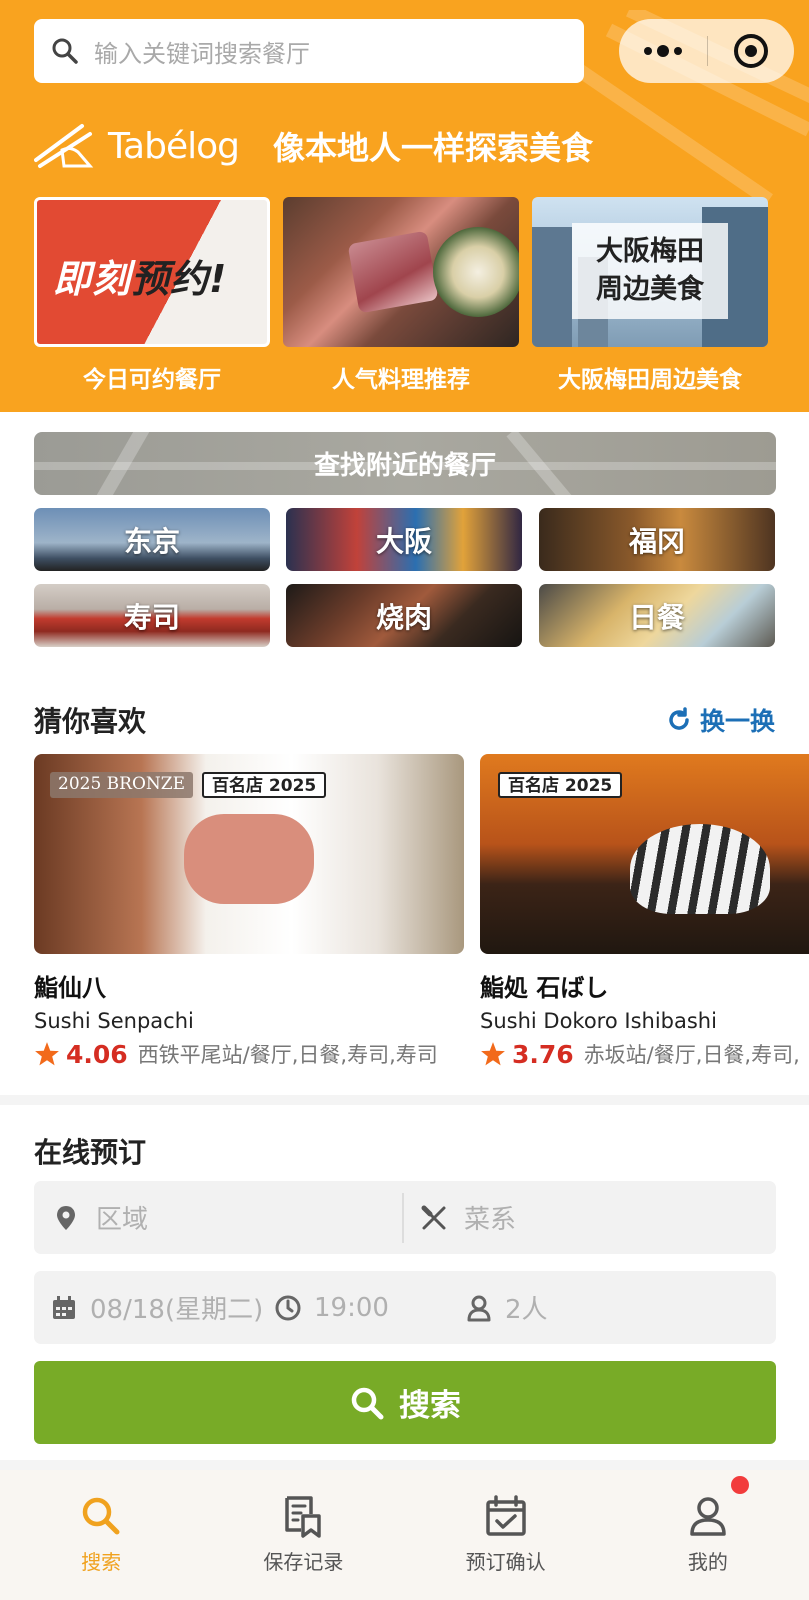  I want to click on search-placeholder: 输入关键词搜索餐厅, so click(202, 53).